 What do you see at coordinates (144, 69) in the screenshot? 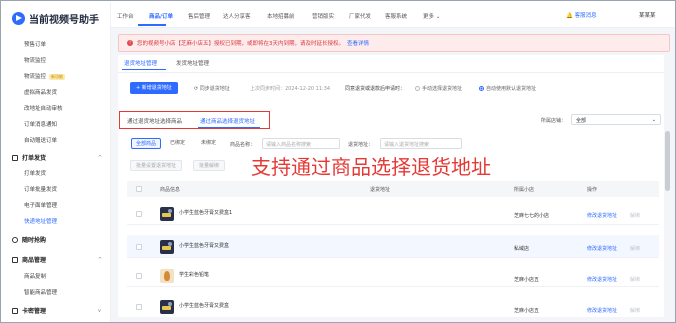
I see `subtab-indicator` at bounding box center [144, 69].